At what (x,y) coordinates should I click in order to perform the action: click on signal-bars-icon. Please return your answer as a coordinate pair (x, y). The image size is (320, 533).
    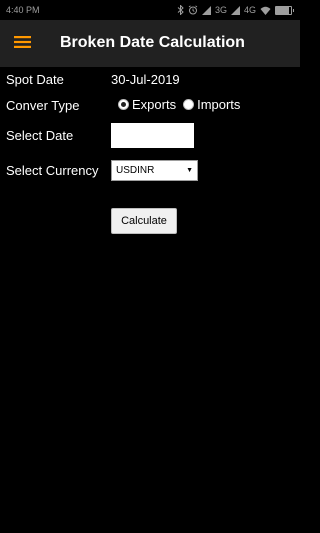
    Looking at the image, I should click on (206, 10).